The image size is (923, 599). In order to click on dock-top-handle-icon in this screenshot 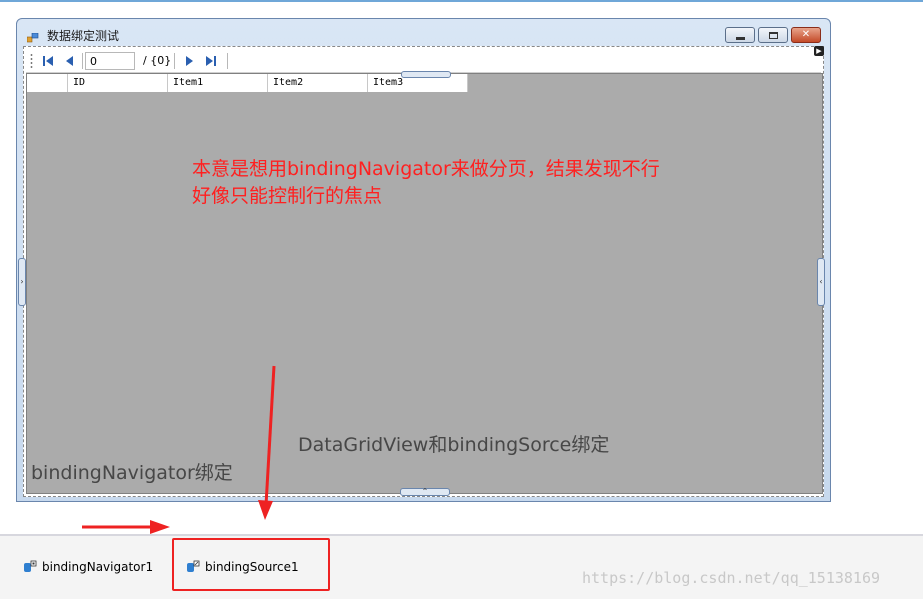, I will do `click(426, 74)`.